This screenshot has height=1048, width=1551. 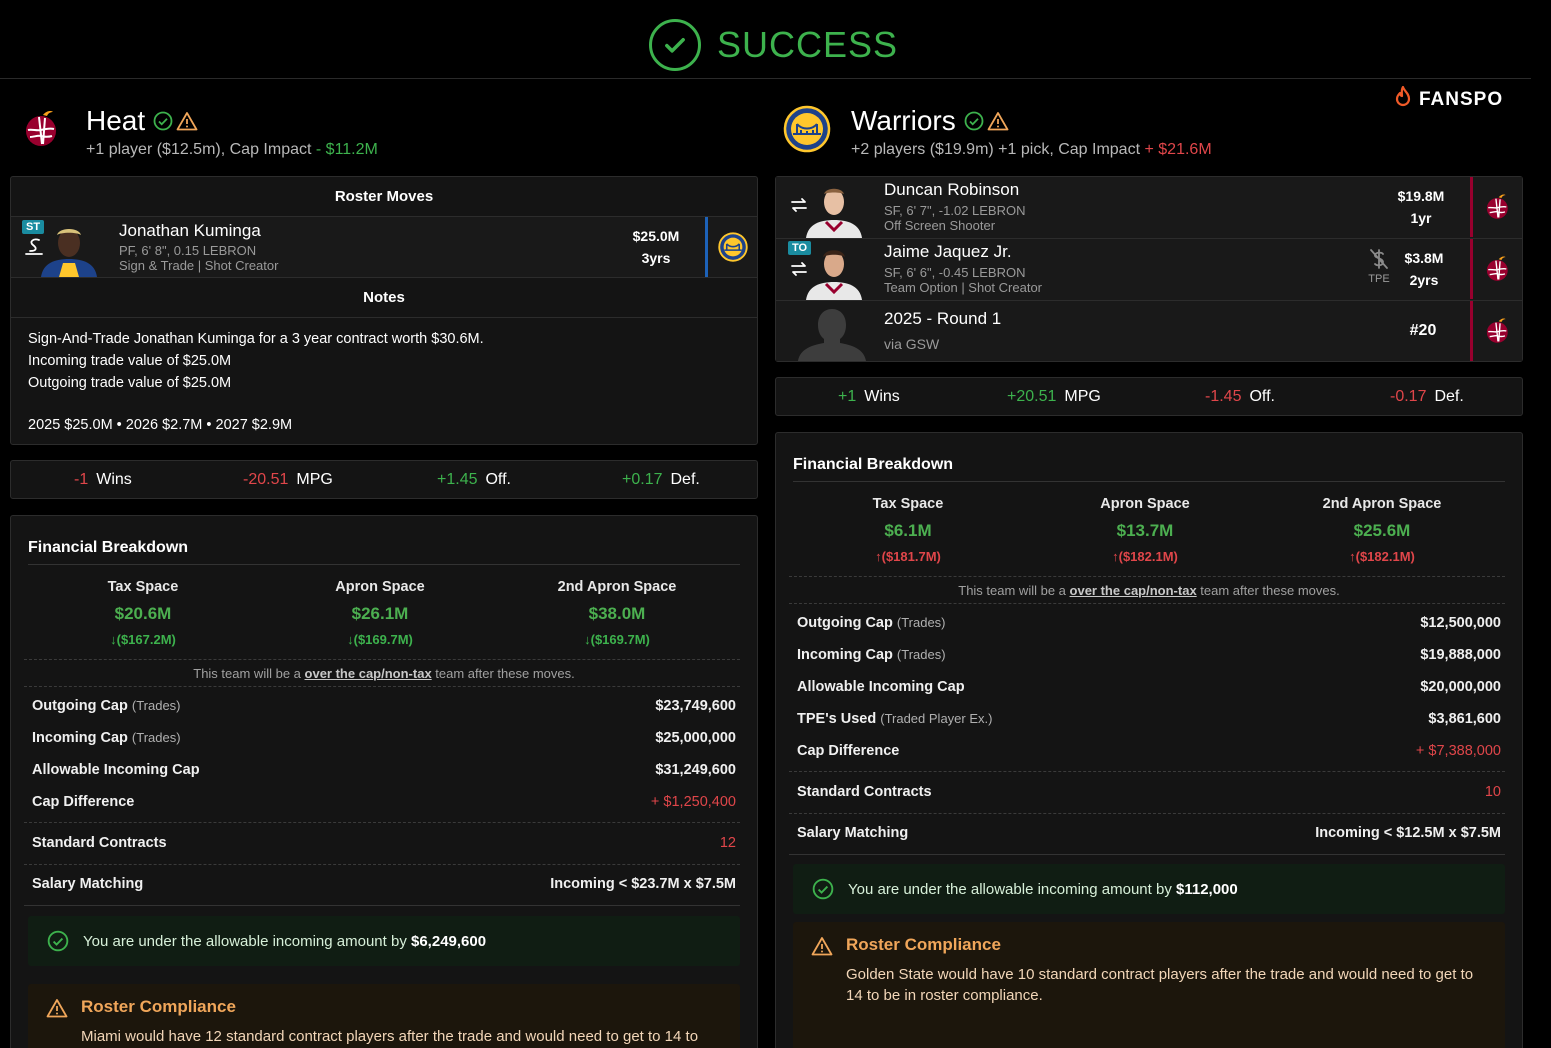 I want to click on salary-matching-row: Salary Matching Incoming < $23.7M x $7.5M, so click(x=384, y=884).